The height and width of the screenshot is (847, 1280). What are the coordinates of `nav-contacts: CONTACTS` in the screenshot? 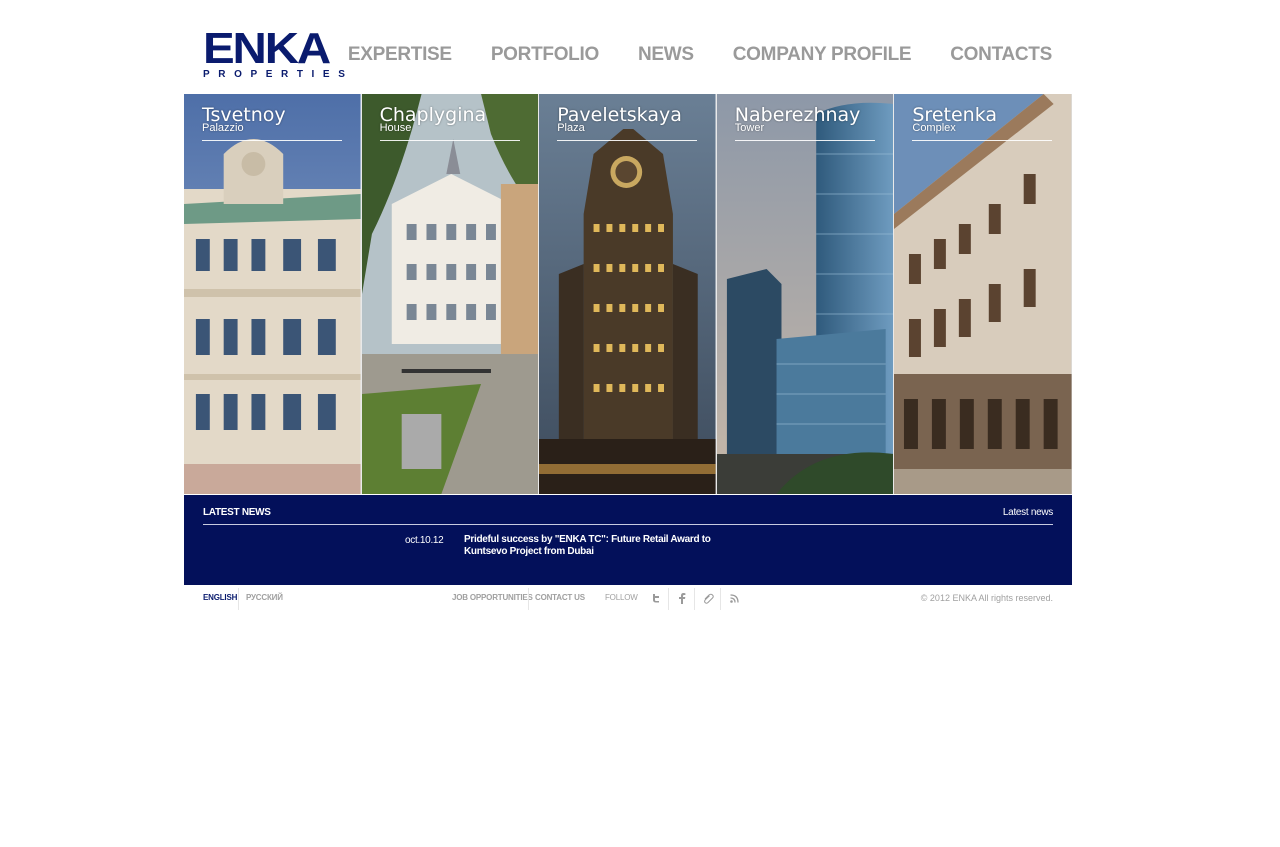 It's located at (1001, 55).